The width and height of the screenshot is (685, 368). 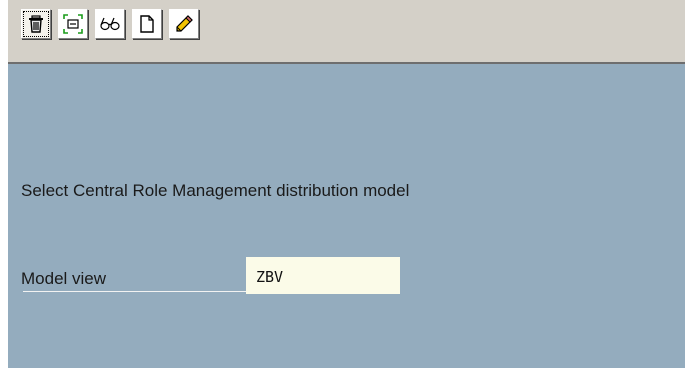 I want to click on change-button, so click(x=184, y=24).